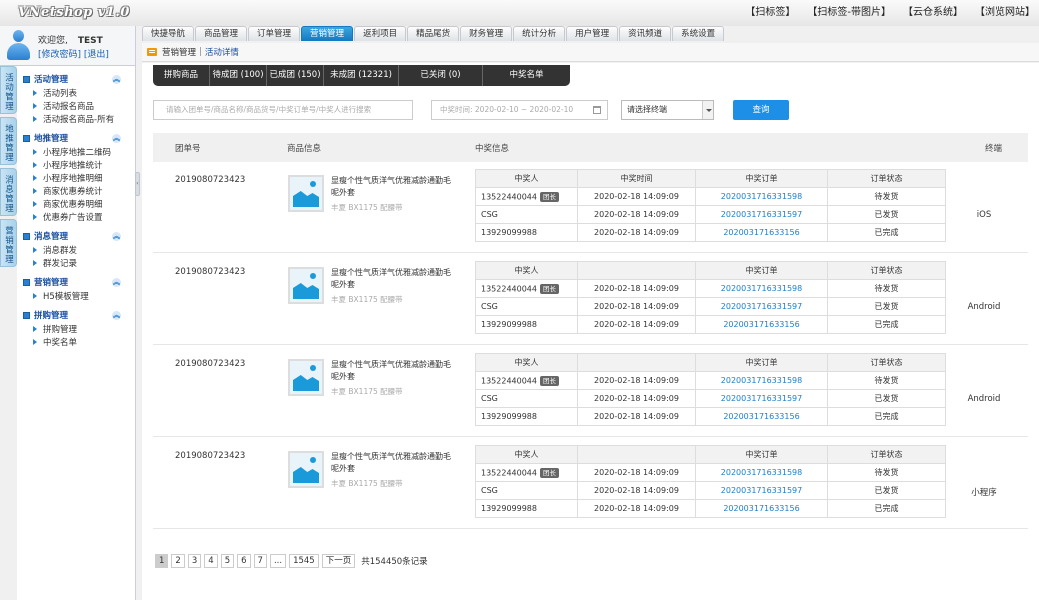 The height and width of the screenshot is (600, 1039). I want to click on menu-item-mp-stats: 小程序地推统计, so click(76, 164).